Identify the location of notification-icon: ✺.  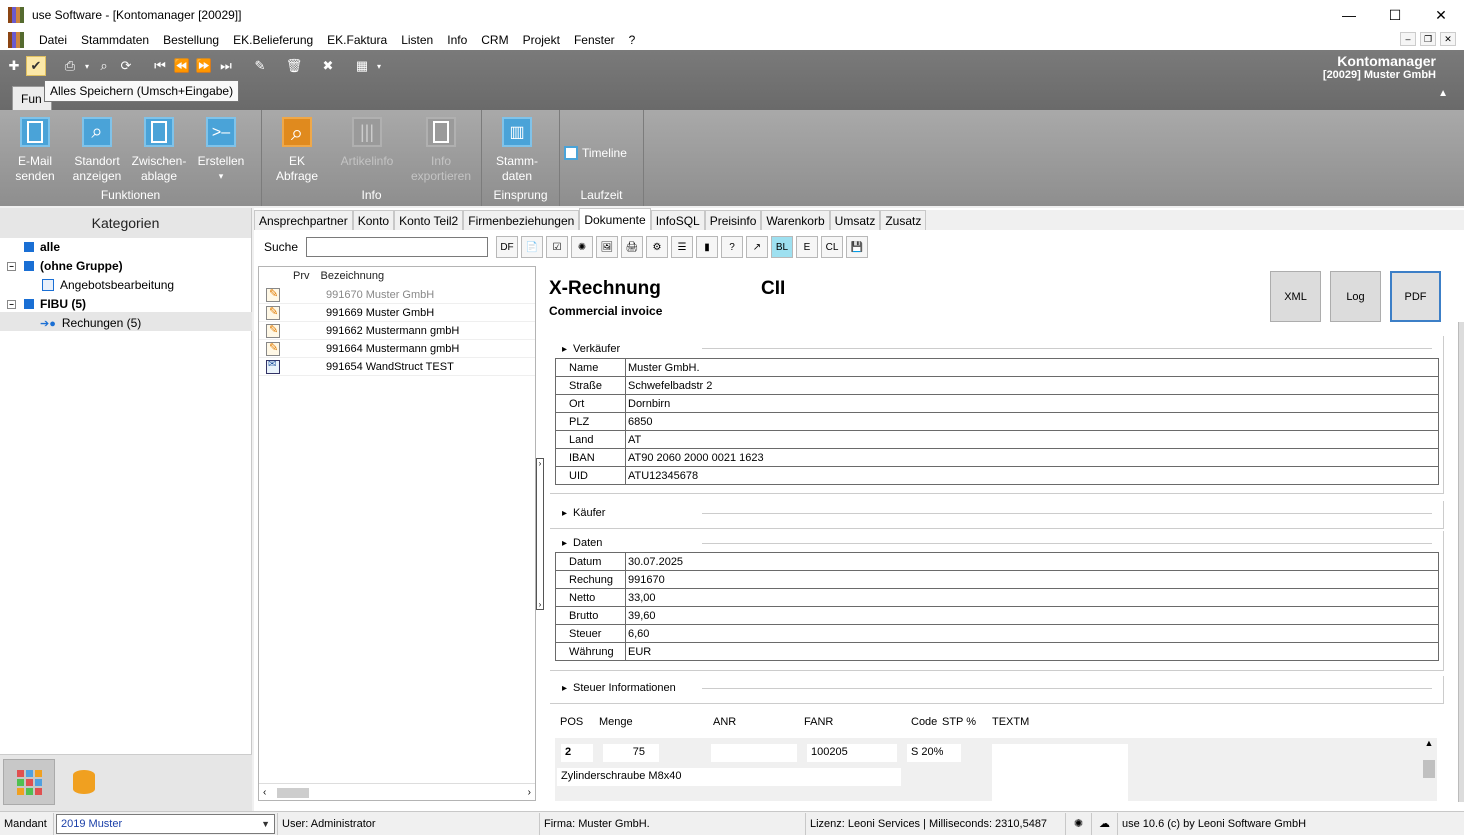
(1079, 823).